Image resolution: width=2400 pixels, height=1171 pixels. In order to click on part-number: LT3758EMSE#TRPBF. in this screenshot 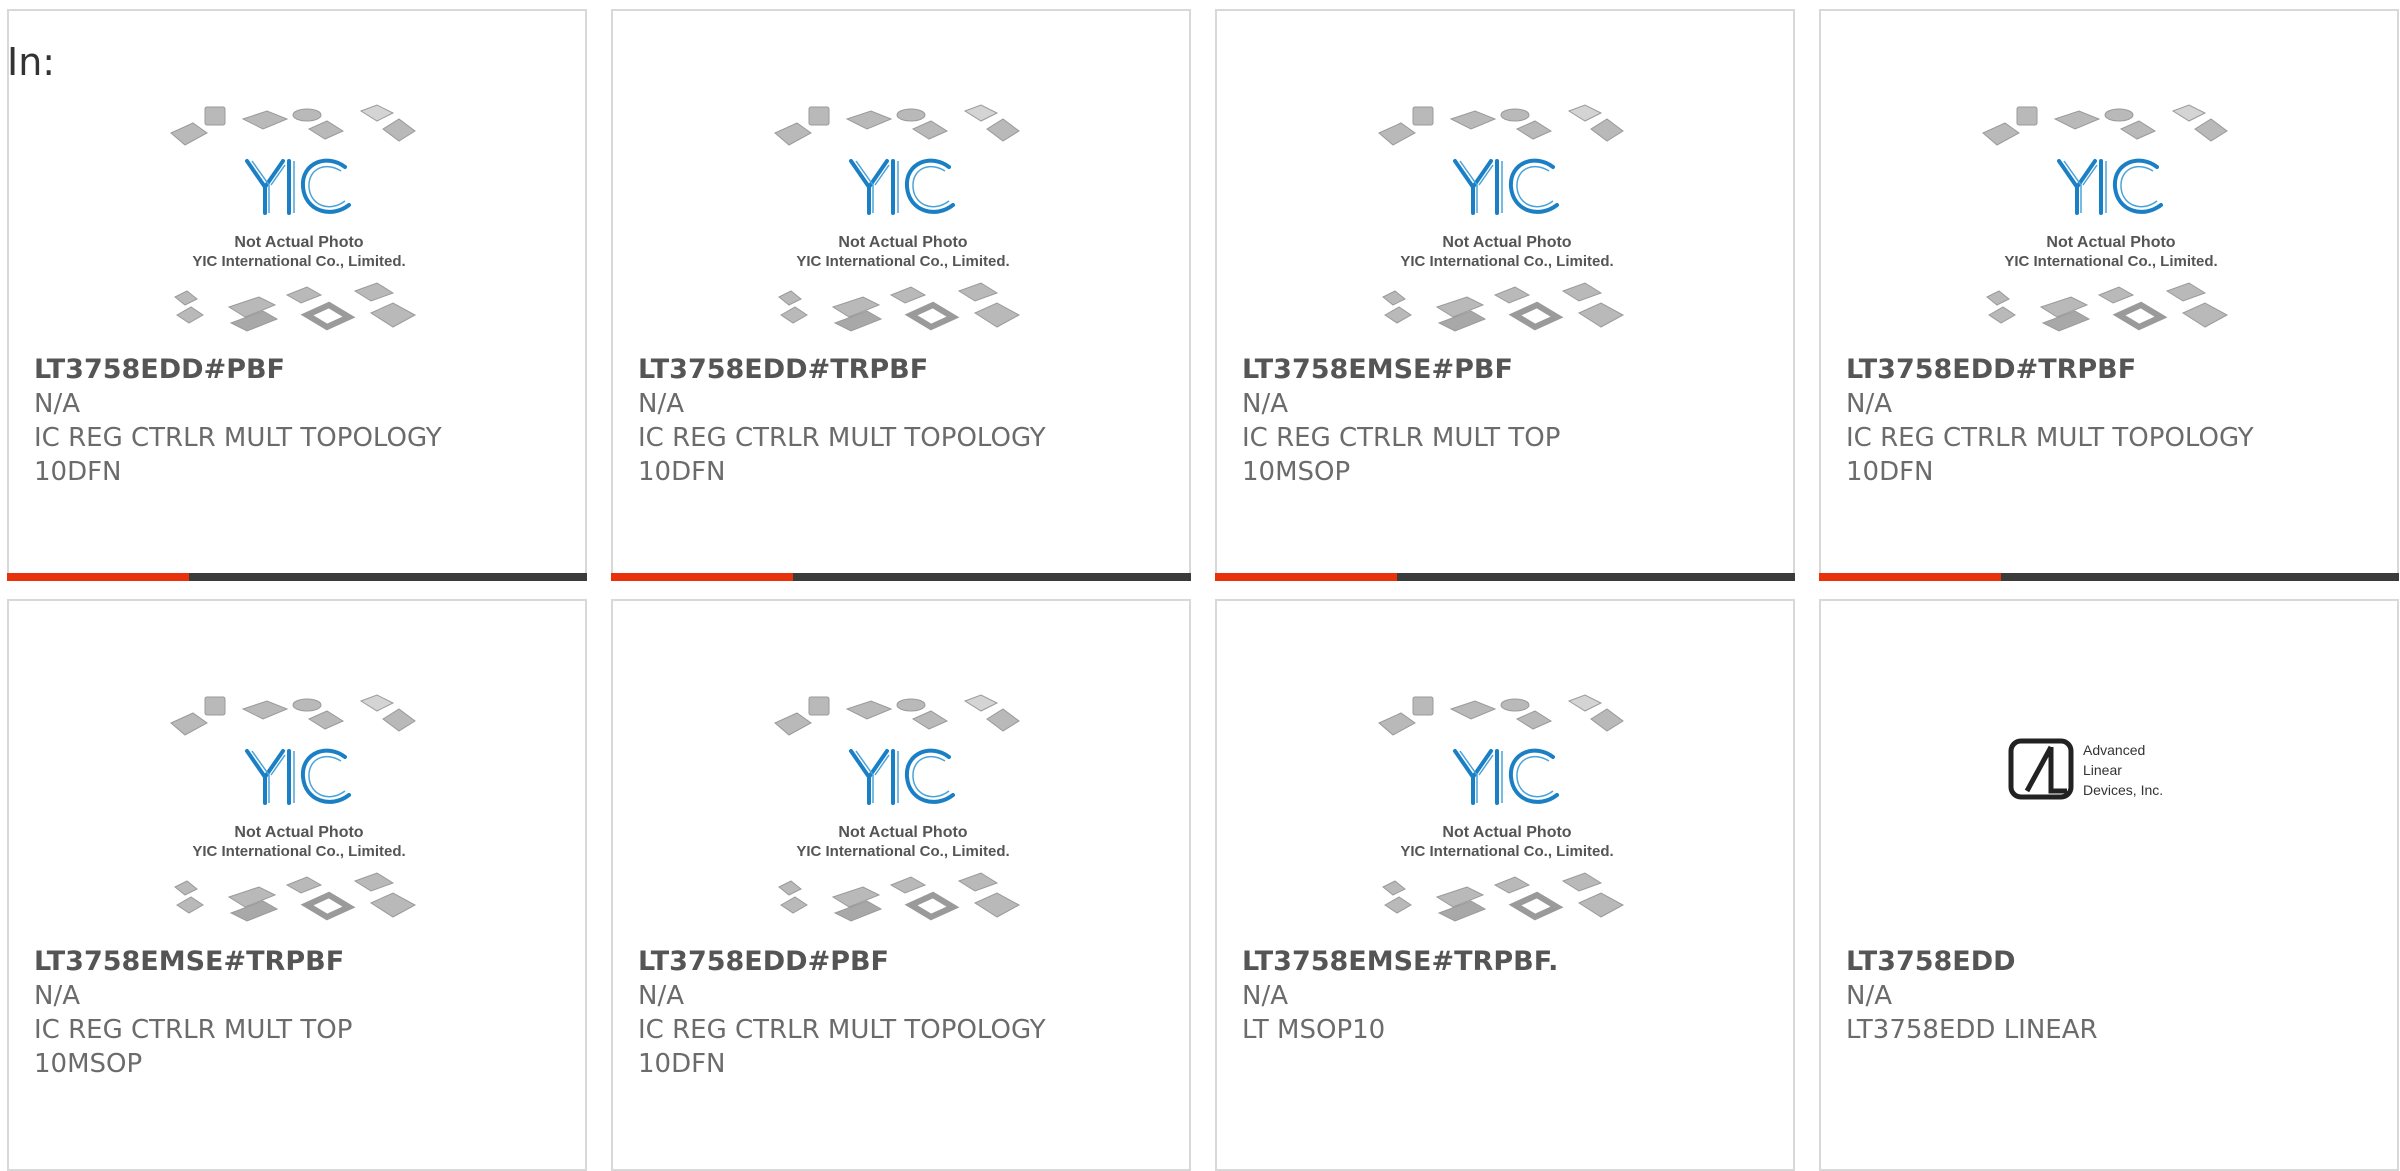, I will do `click(1507, 962)`.